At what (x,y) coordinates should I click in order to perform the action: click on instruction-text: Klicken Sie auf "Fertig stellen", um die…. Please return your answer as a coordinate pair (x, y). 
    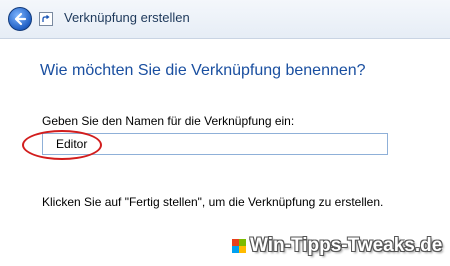
    Looking at the image, I should click on (213, 202).